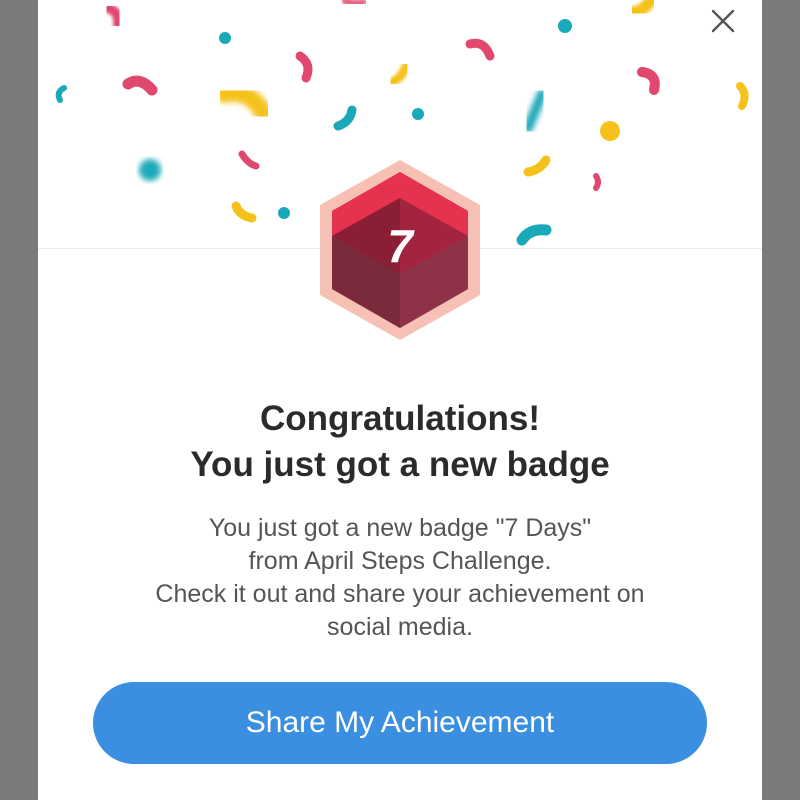 This screenshot has height=800, width=800. Describe the element at coordinates (400, 464) in the screenshot. I see `title-line-2: You just got a new badge` at that location.